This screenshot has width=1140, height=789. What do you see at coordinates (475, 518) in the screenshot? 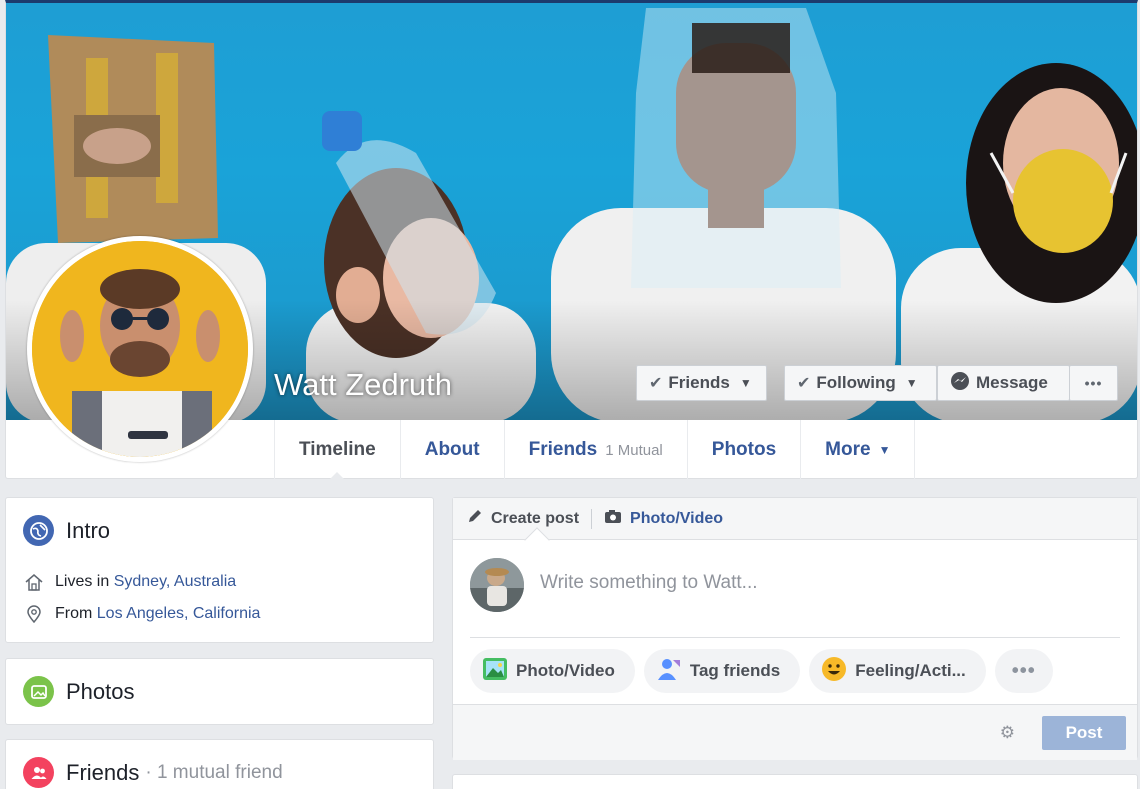
I see `pencil-icon` at bounding box center [475, 518].